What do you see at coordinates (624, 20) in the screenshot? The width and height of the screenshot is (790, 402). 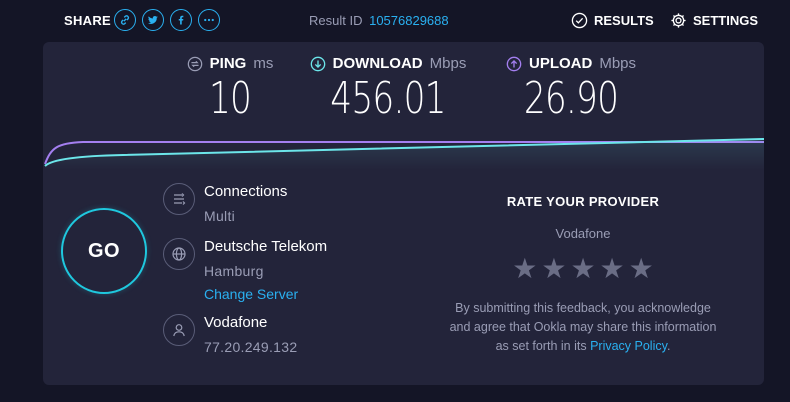 I see `results-label: RESULTS` at bounding box center [624, 20].